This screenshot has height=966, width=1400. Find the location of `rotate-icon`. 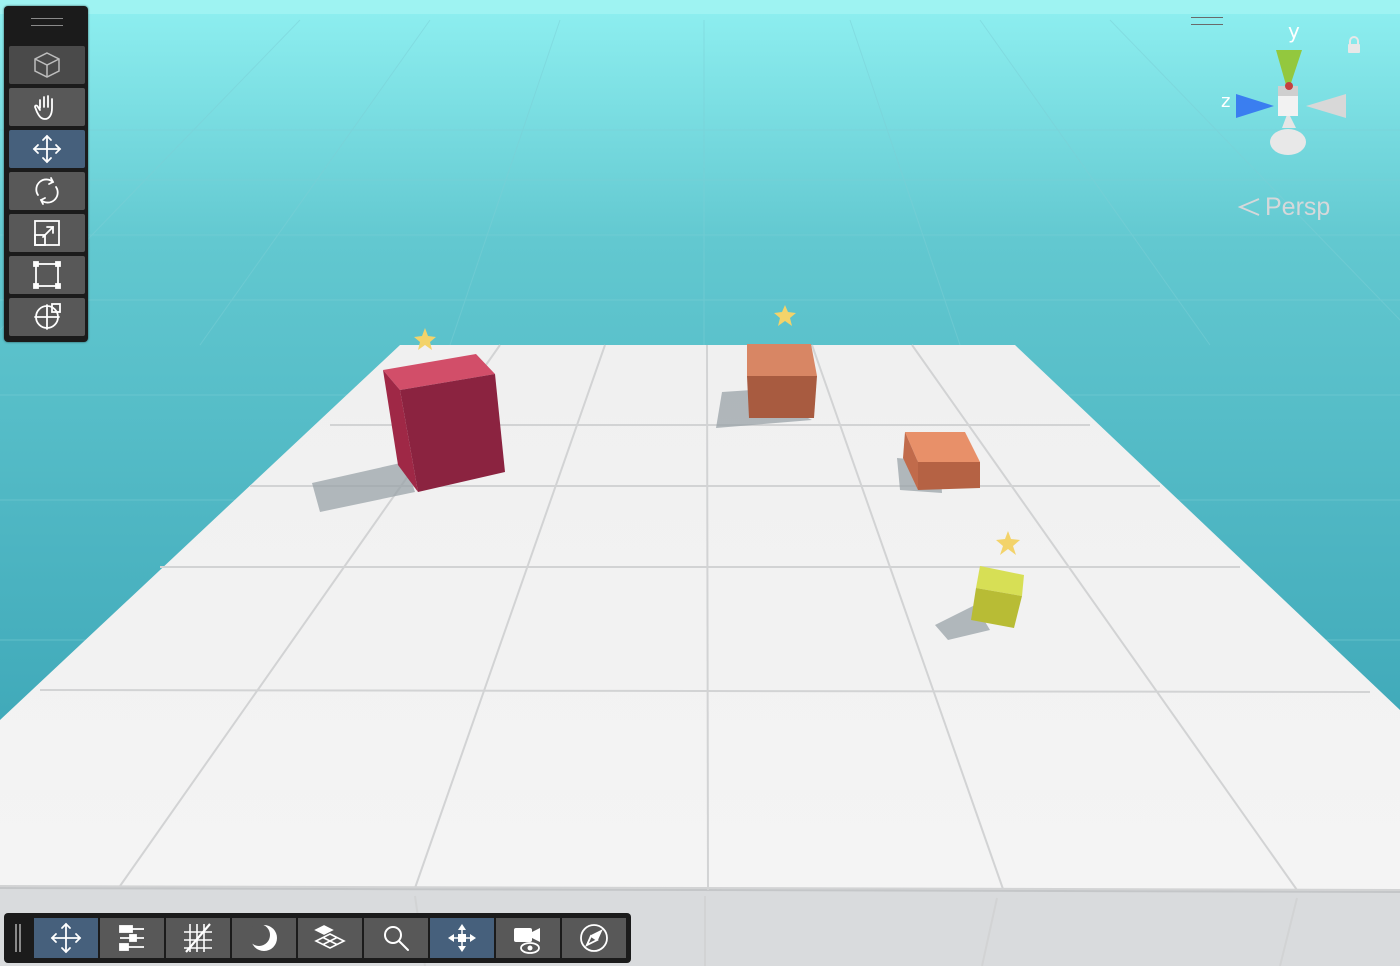

rotate-icon is located at coordinates (47, 191).